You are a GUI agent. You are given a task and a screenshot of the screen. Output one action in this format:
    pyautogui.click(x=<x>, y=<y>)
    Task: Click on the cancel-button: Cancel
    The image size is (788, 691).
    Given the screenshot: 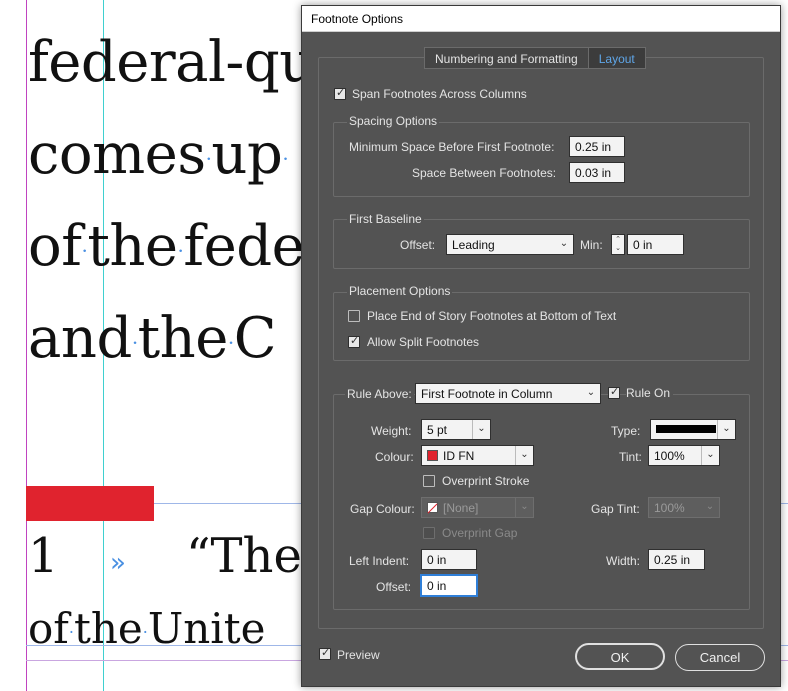 What is the action you would take?
    pyautogui.click(x=720, y=657)
    